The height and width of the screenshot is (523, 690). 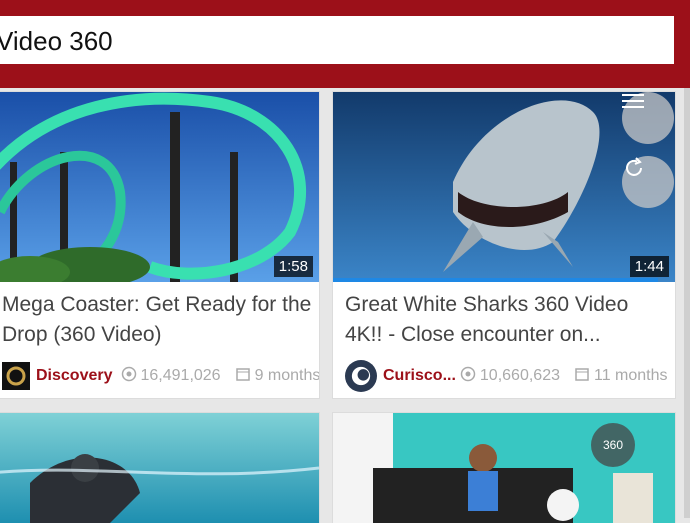 I want to click on 360-video-badge: 360, so click(x=613, y=445).